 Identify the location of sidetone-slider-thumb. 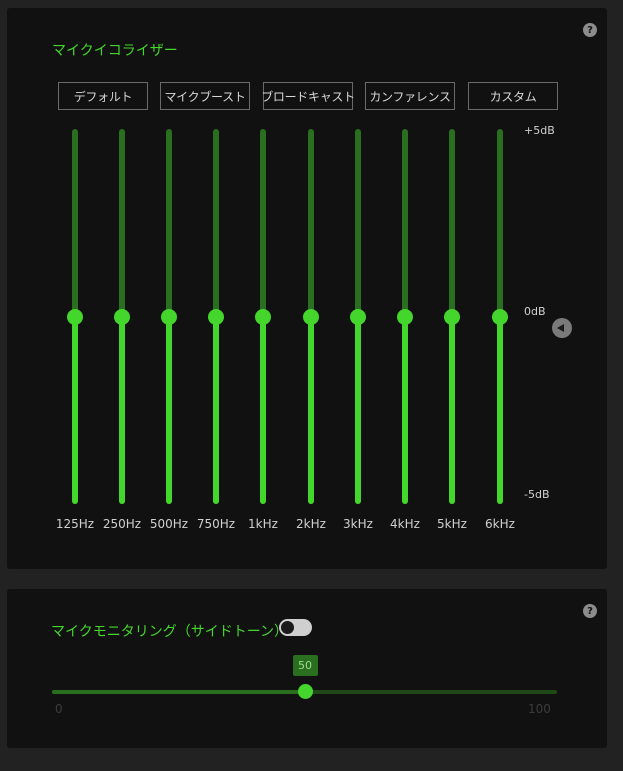
(305, 691).